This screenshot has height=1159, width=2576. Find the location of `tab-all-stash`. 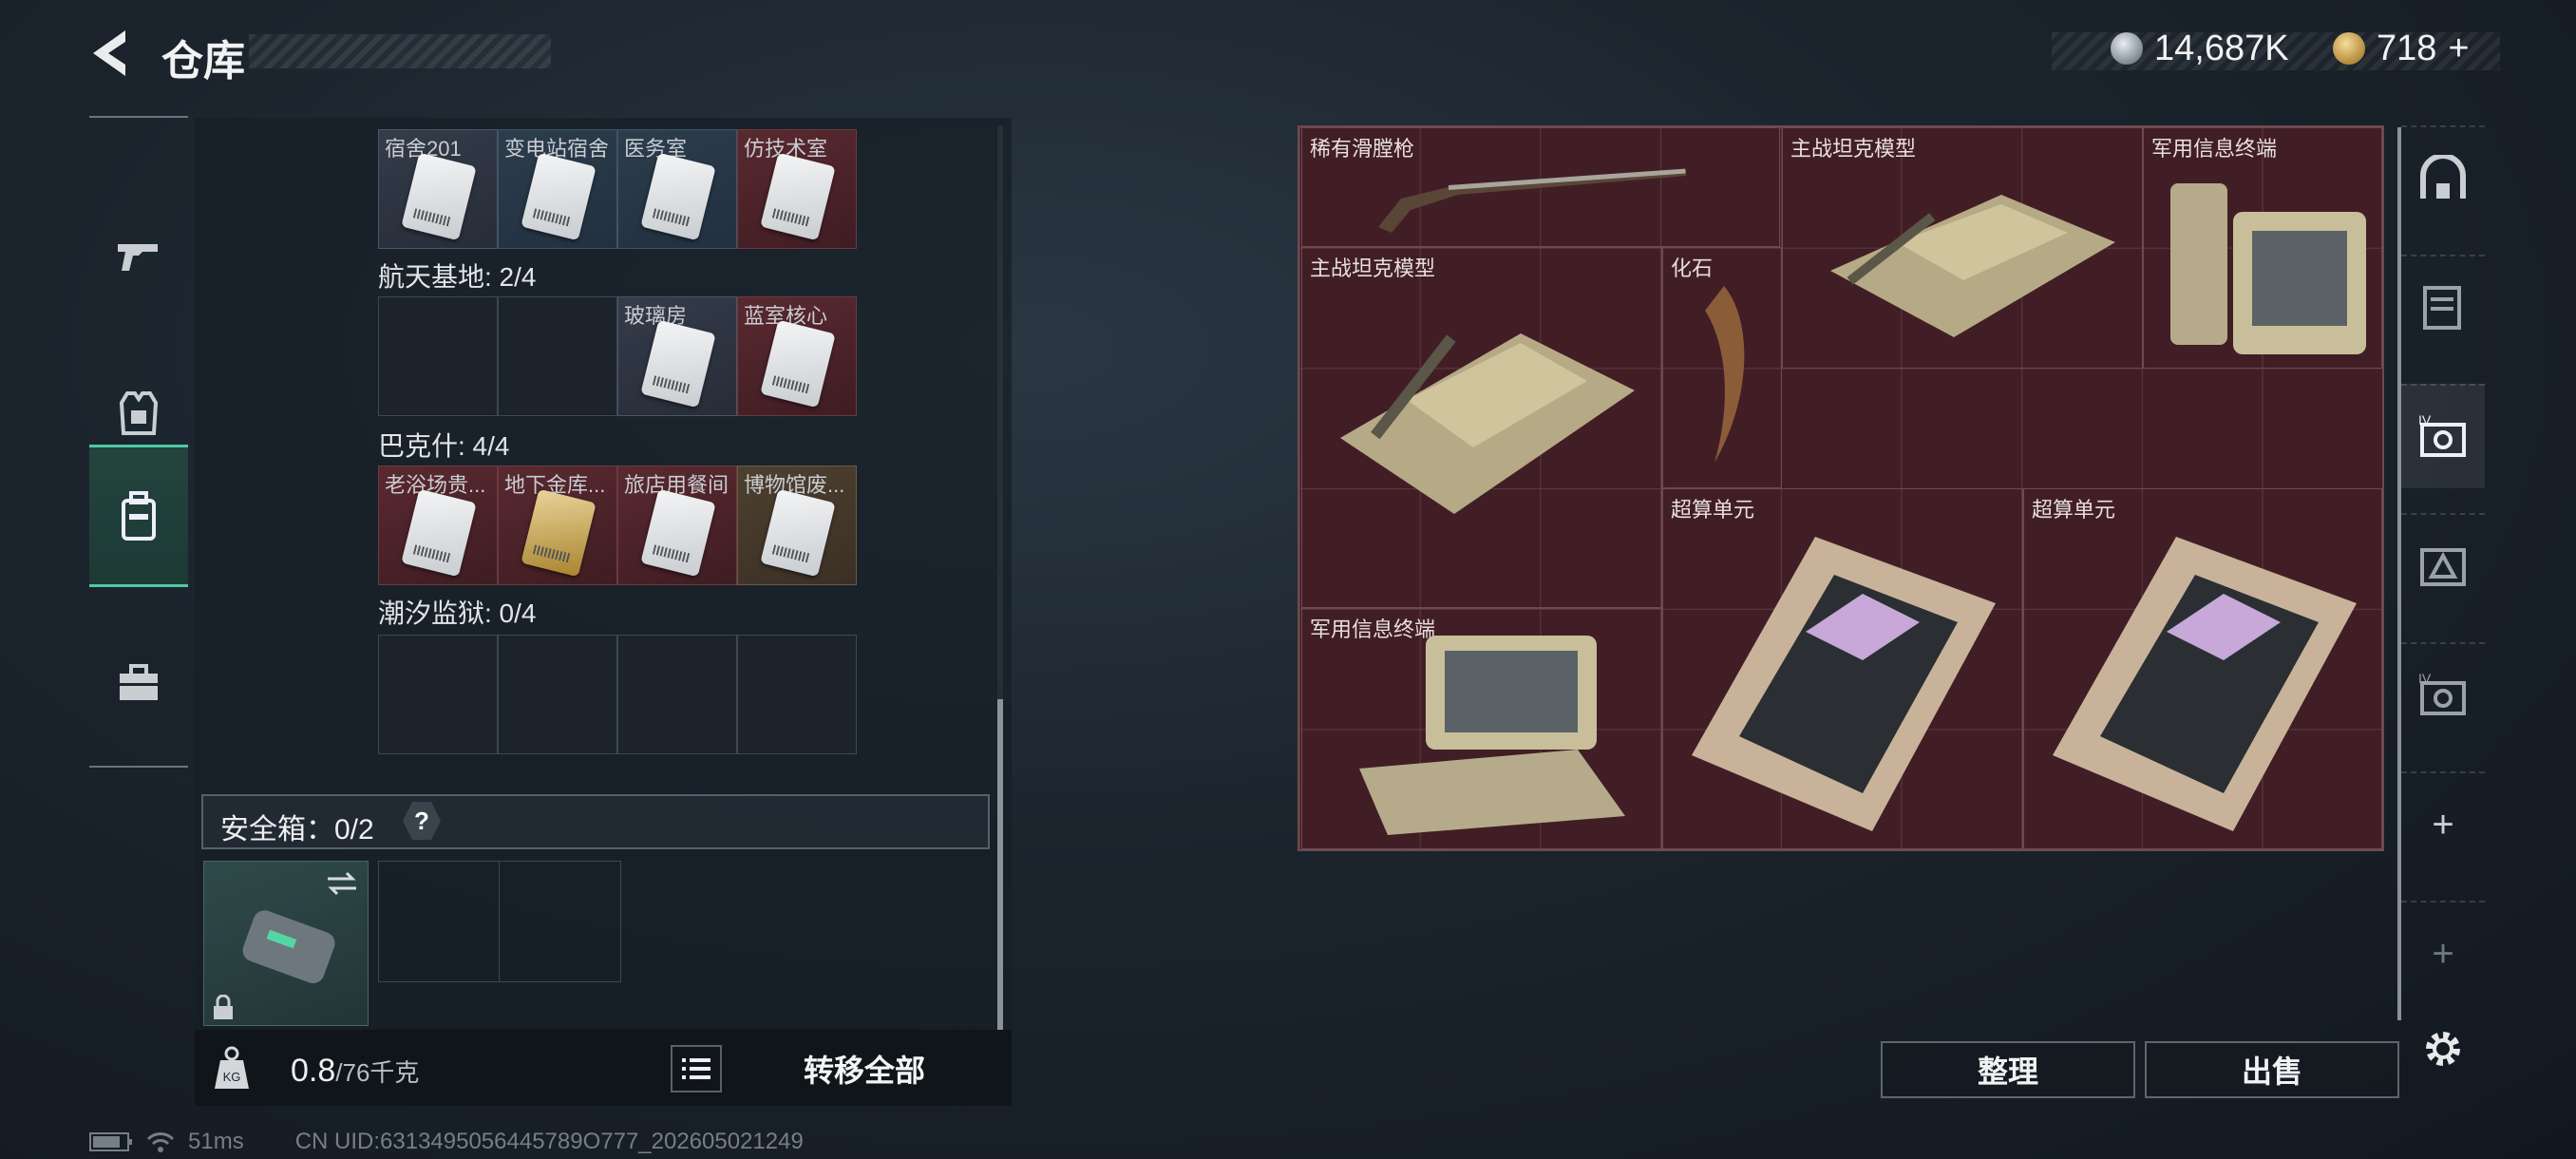

tab-all-stash is located at coordinates (2443, 177).